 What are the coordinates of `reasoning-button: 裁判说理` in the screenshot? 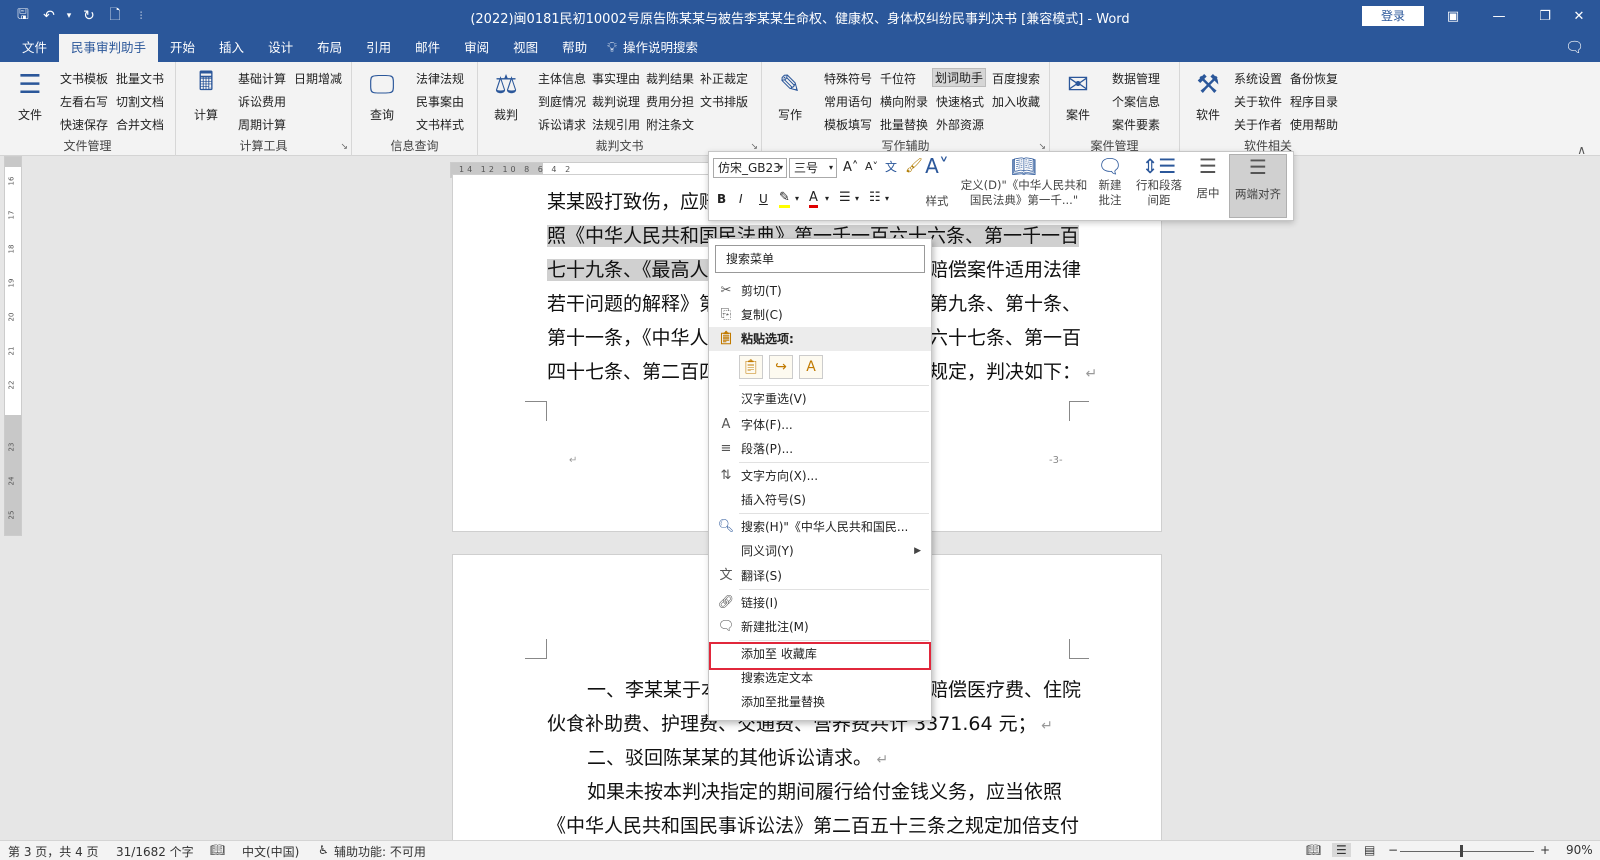 It's located at (616, 101).